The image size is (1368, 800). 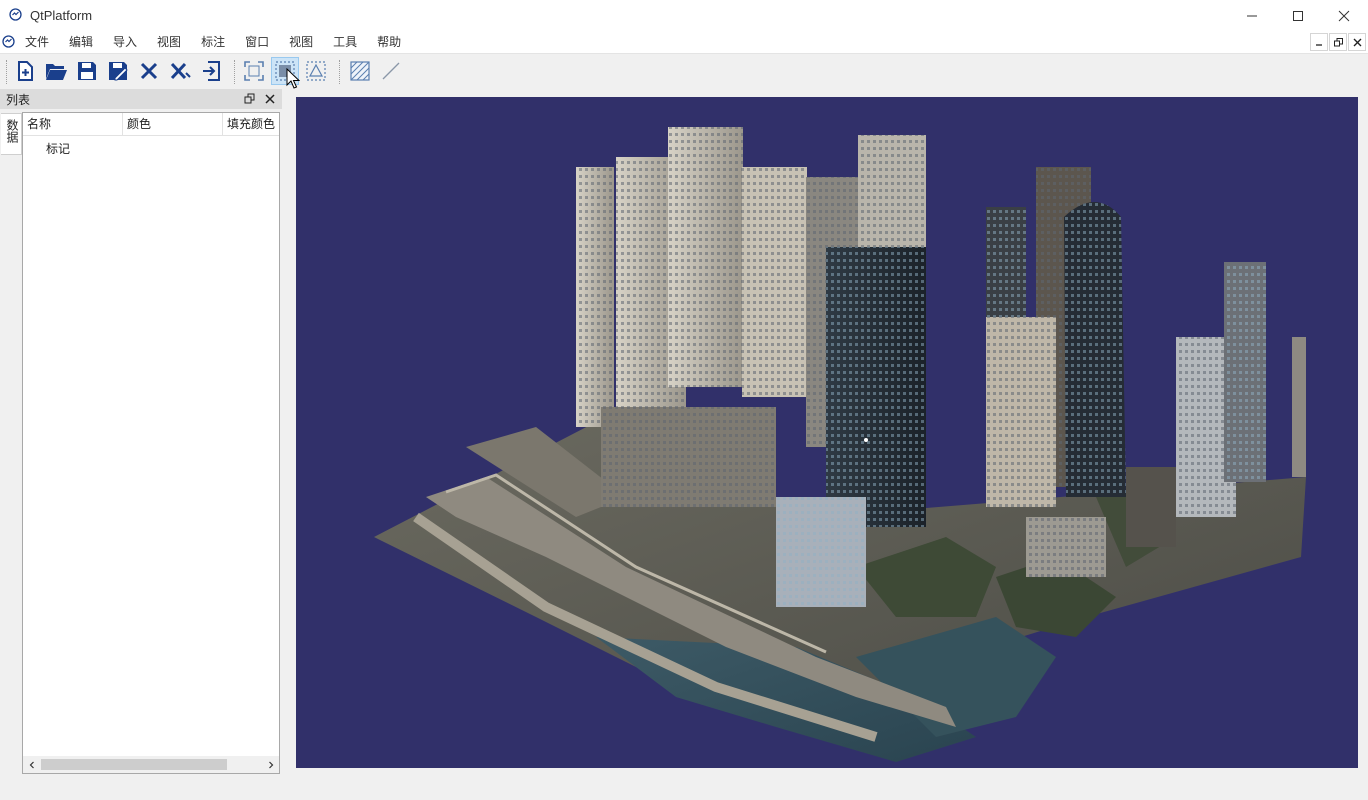 I want to click on maximize-icon, so click(x=1298, y=15).